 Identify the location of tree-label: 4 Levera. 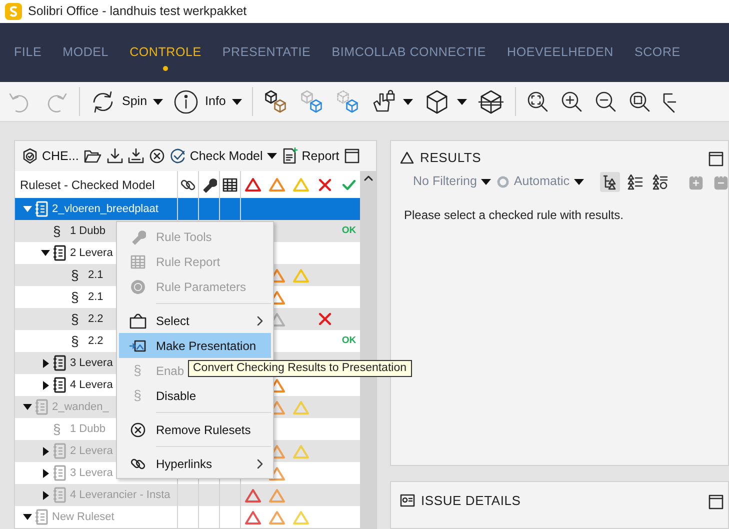
(91, 385).